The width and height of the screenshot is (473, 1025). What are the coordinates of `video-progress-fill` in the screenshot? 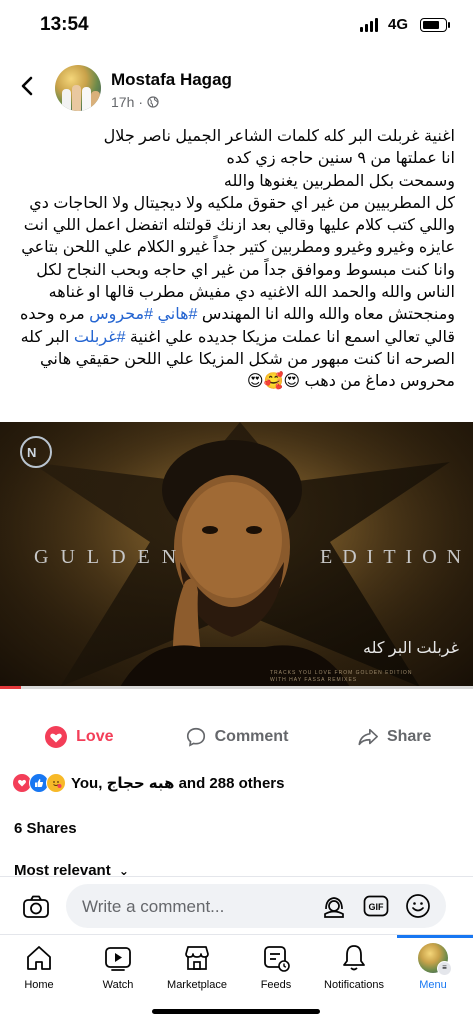 It's located at (11, 687).